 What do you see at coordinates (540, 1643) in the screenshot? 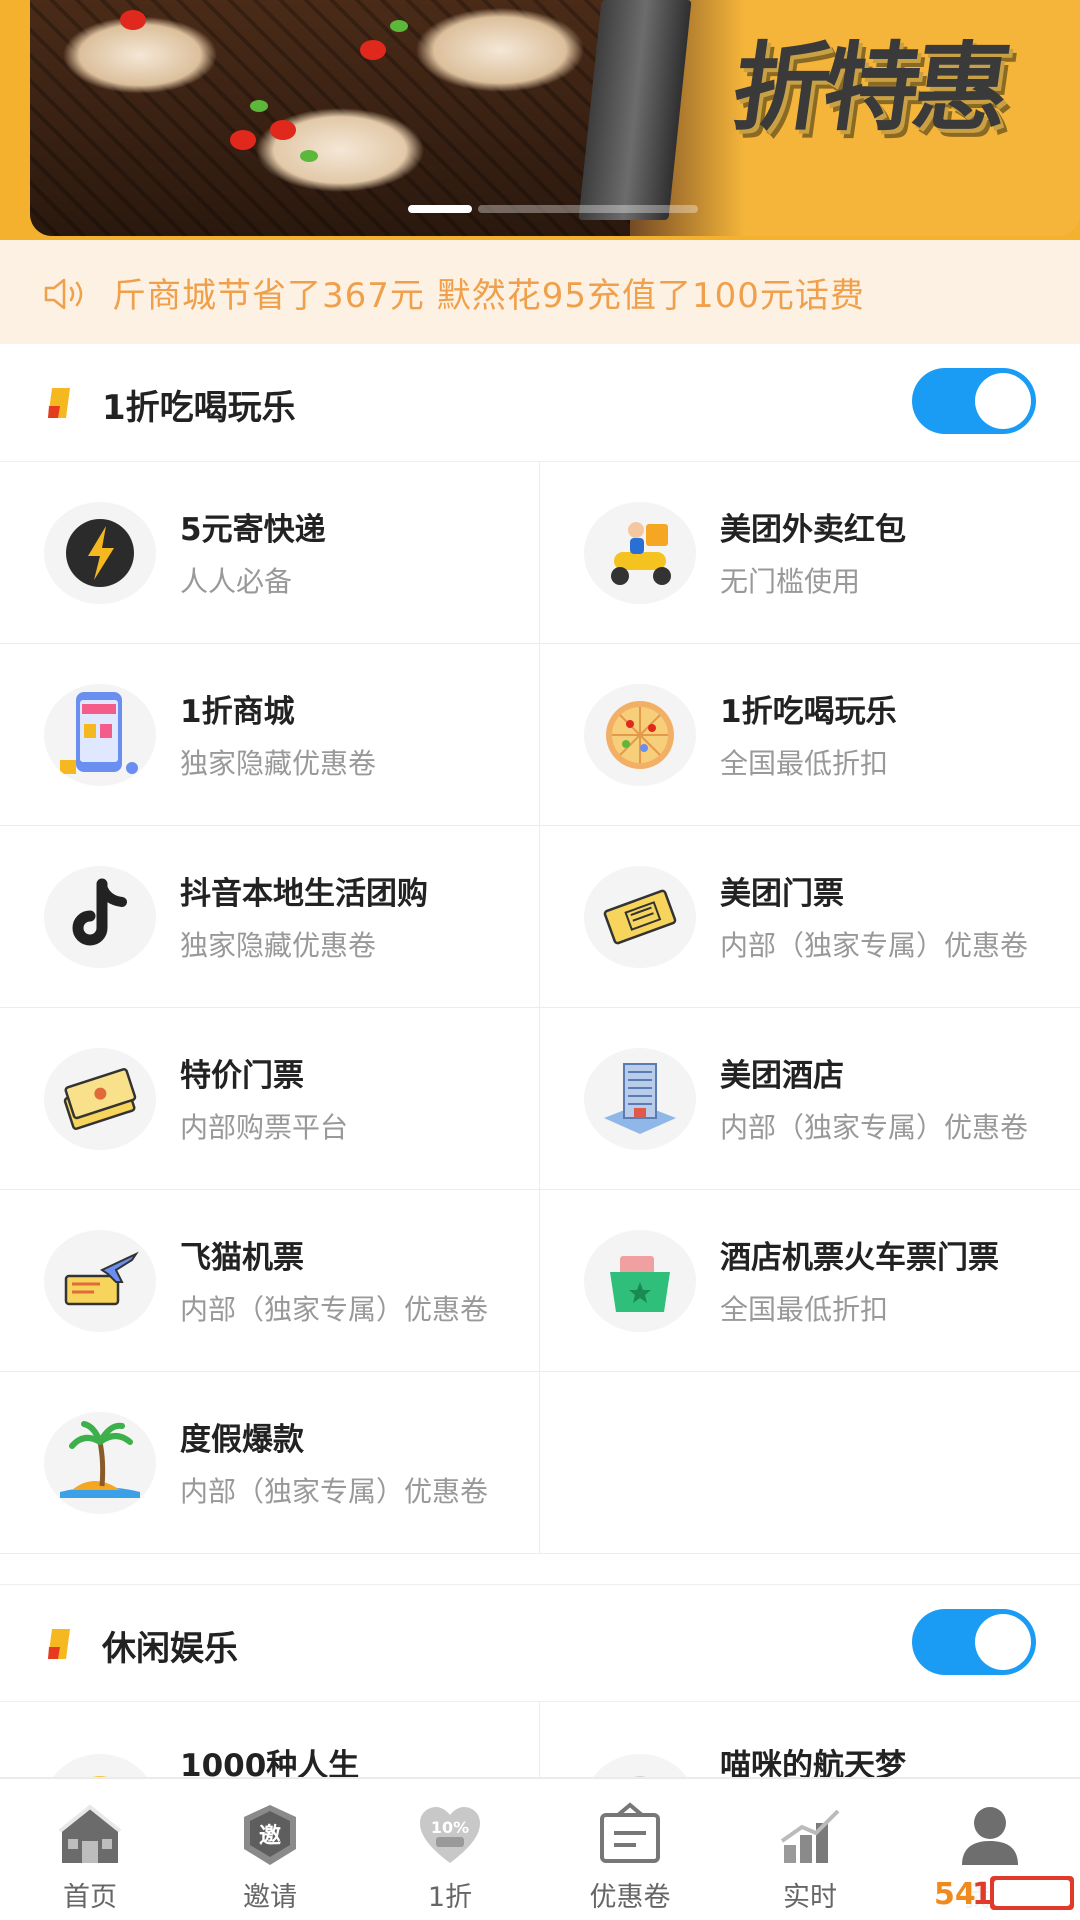
I see `section-header-entertainment: 休闲娱乐` at bounding box center [540, 1643].